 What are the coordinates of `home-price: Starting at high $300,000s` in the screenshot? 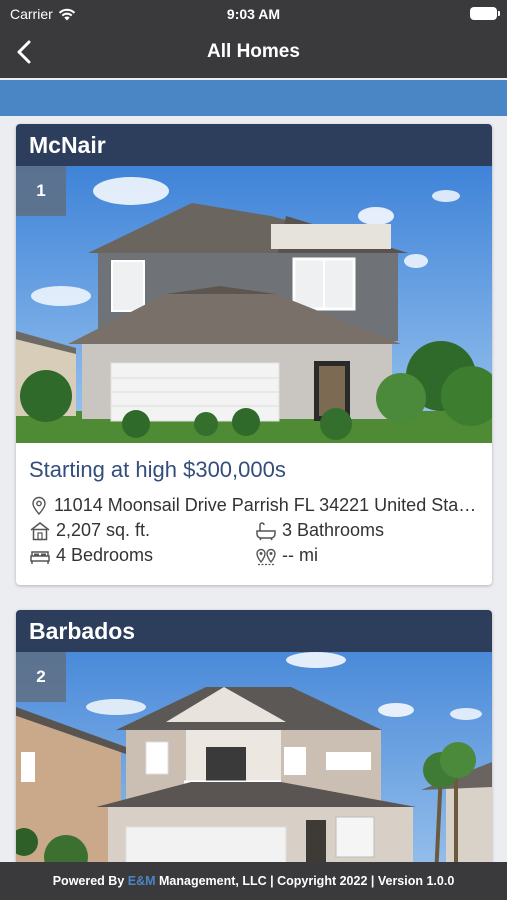 It's located at (157, 469).